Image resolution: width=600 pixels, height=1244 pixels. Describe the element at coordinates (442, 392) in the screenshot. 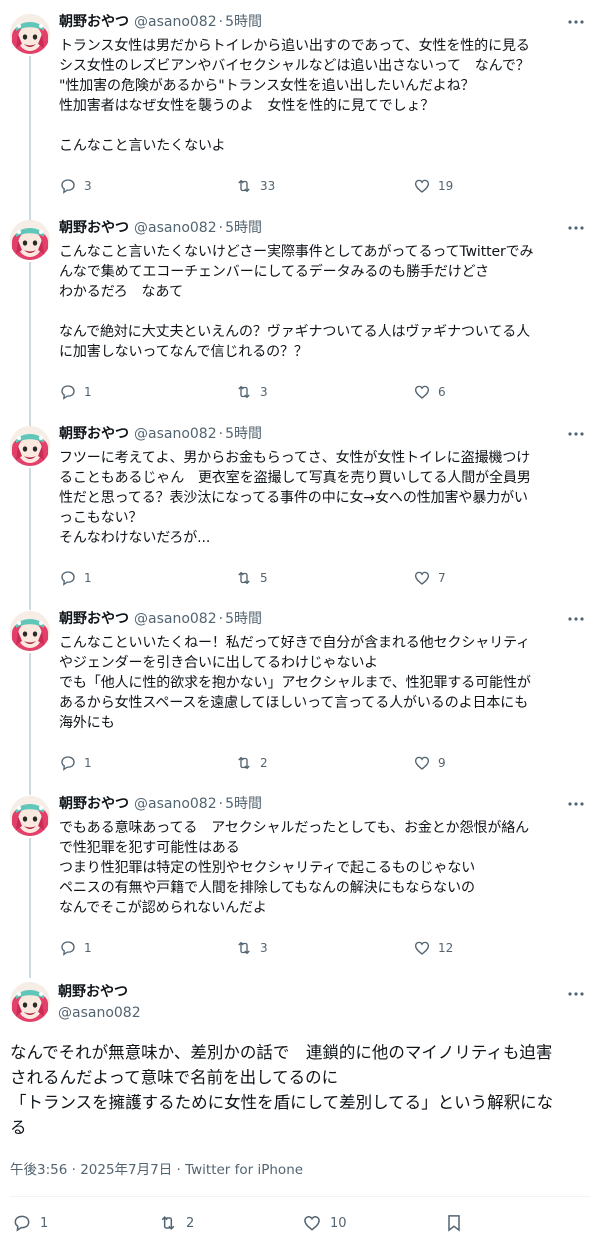

I see `like-count: 6` at that location.